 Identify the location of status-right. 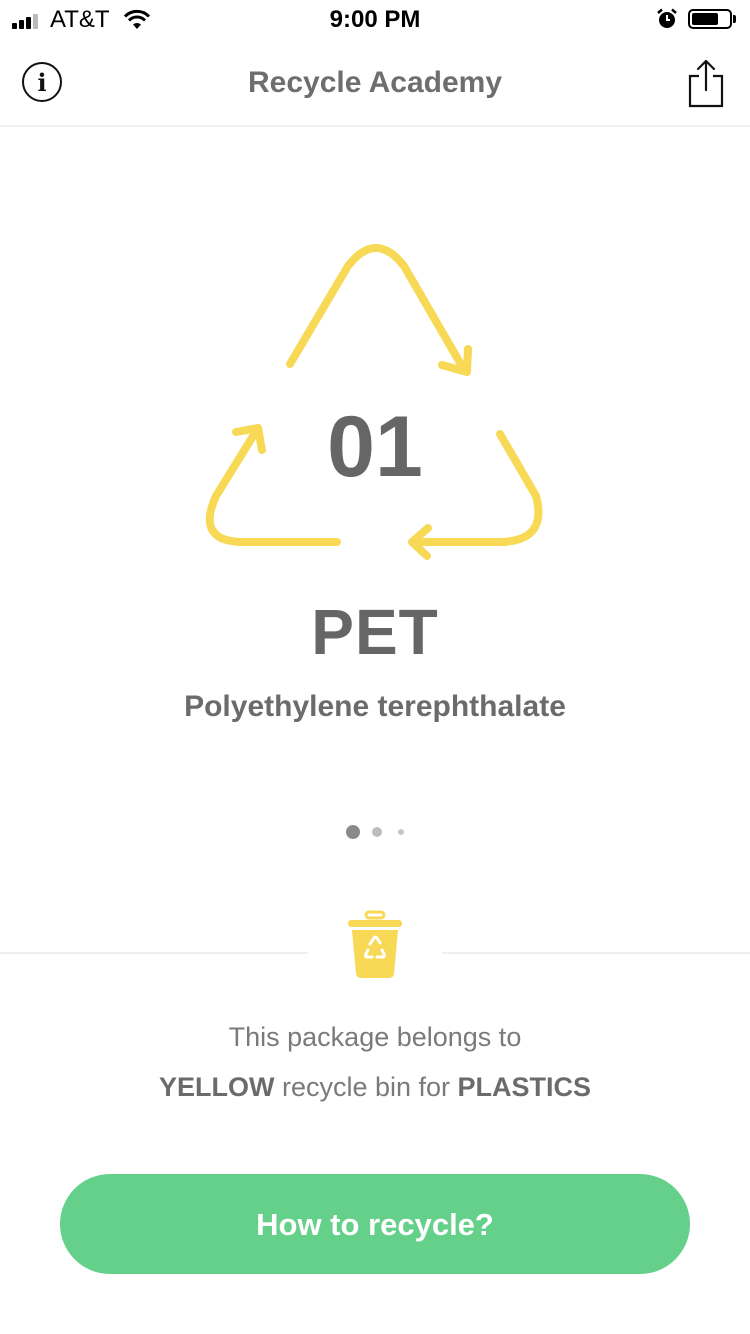
(696, 19).